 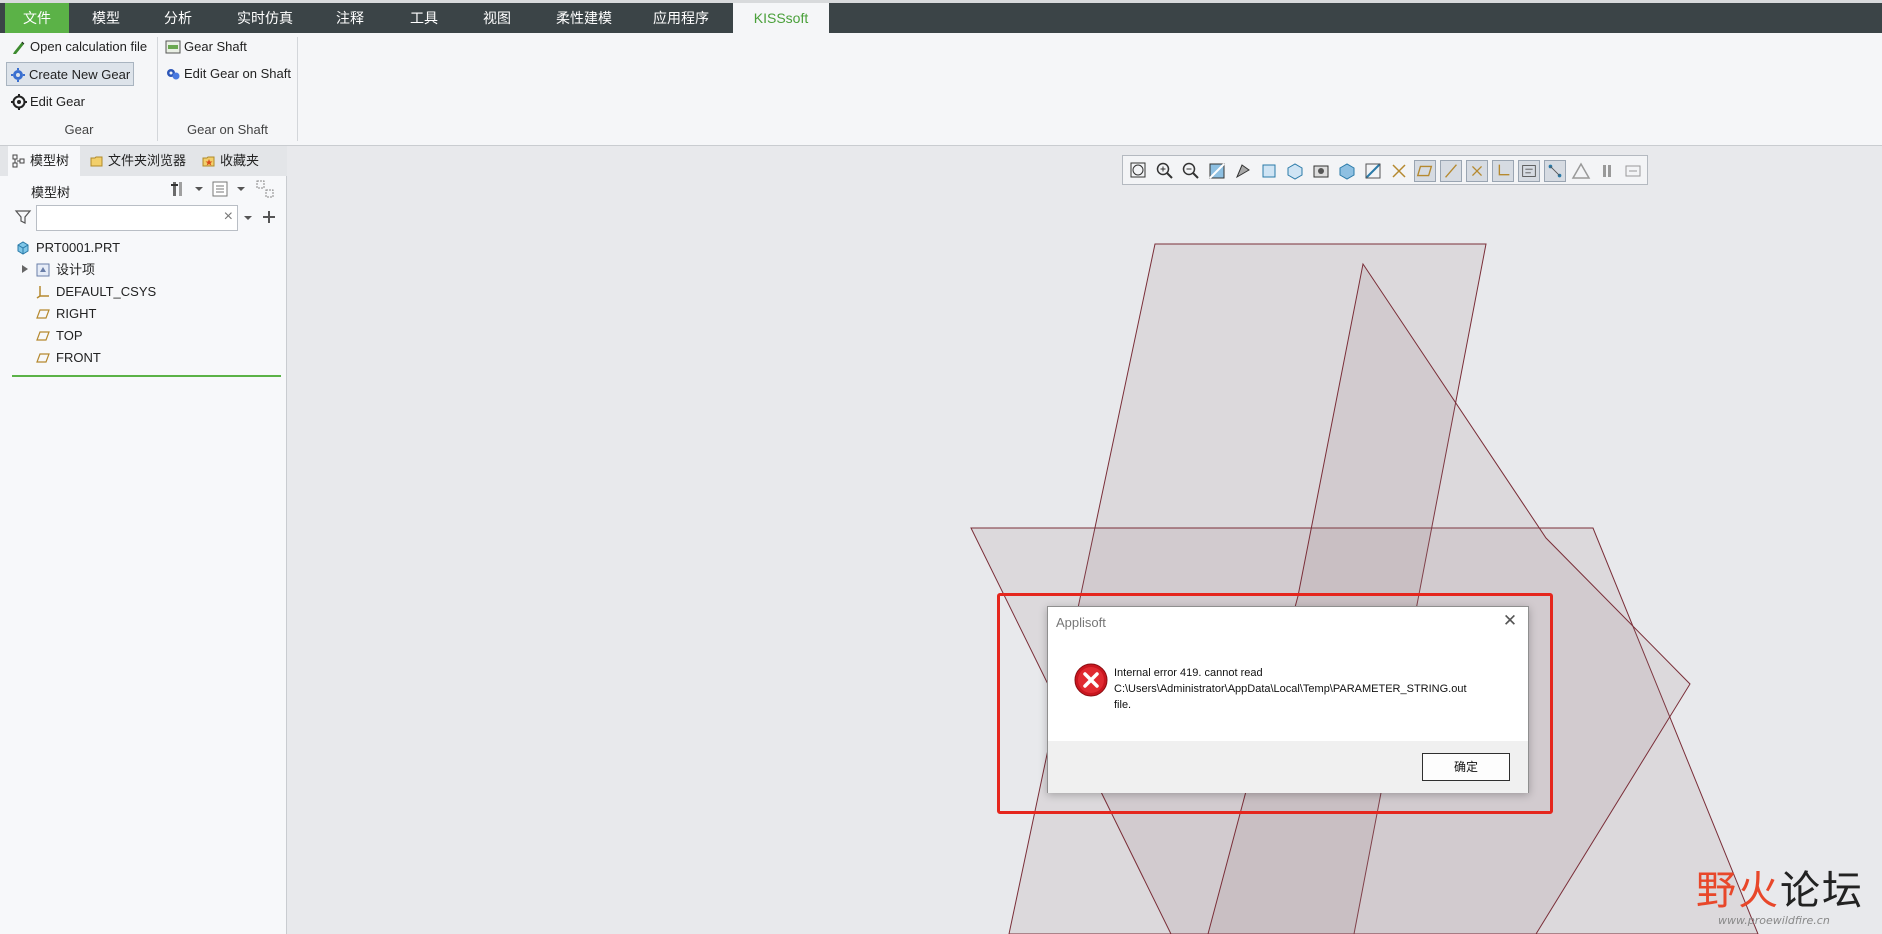 What do you see at coordinates (1243, 171) in the screenshot?
I see `display-style-icon` at bounding box center [1243, 171].